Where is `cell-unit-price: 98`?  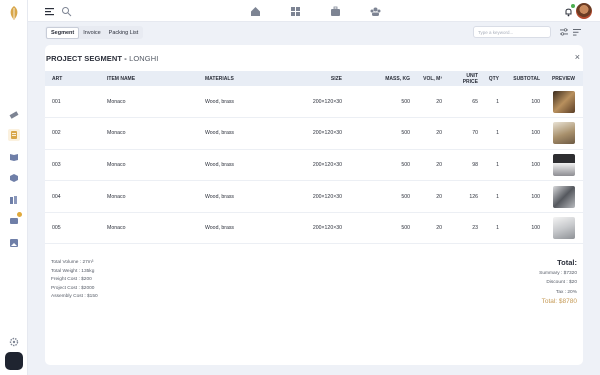
cell-unit-price: 98 is located at coordinates (464, 165).